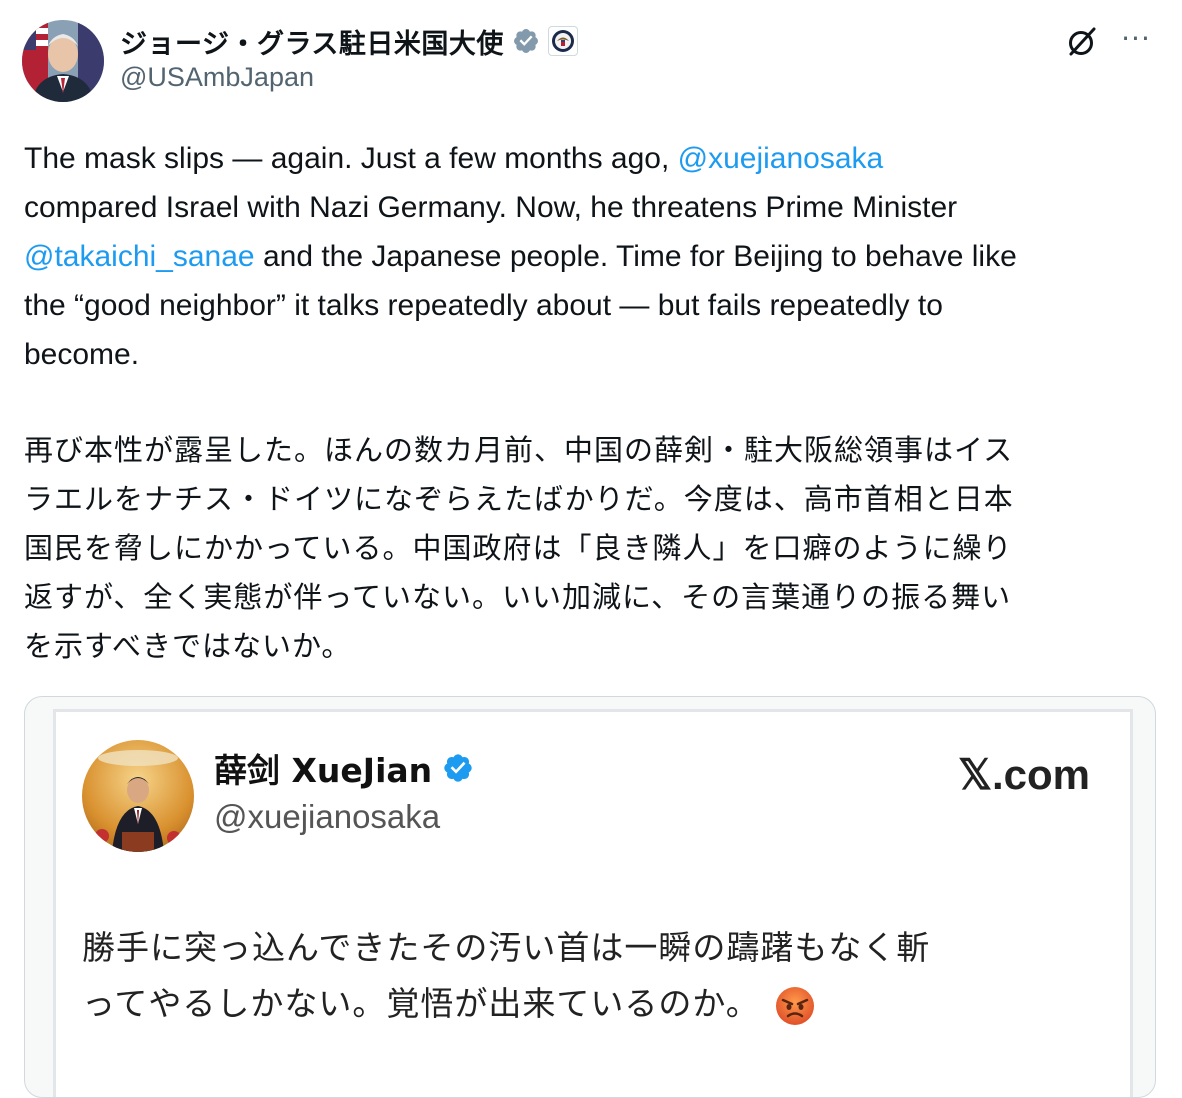 Image resolution: width=1182 pixels, height=1098 pixels. Describe the element at coordinates (139, 256) in the screenshot. I see `mention-link-takaichi-sanae: @takaichi_sanae` at that location.